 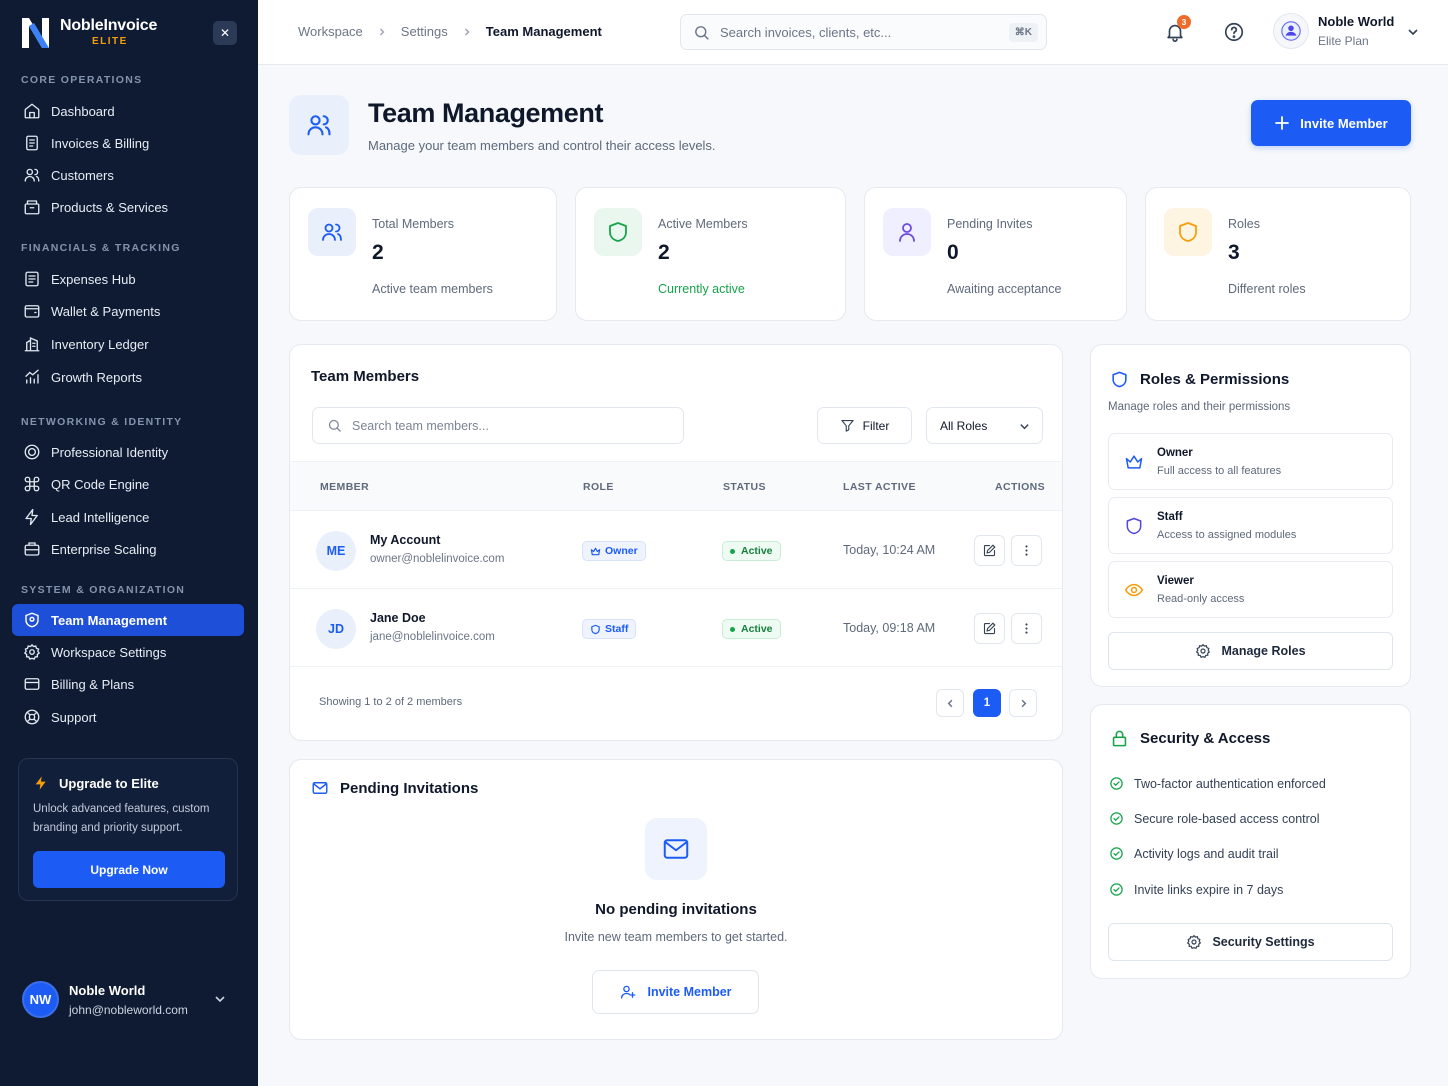 I want to click on sidebar-item-identity: Professional Identity, so click(x=128, y=452).